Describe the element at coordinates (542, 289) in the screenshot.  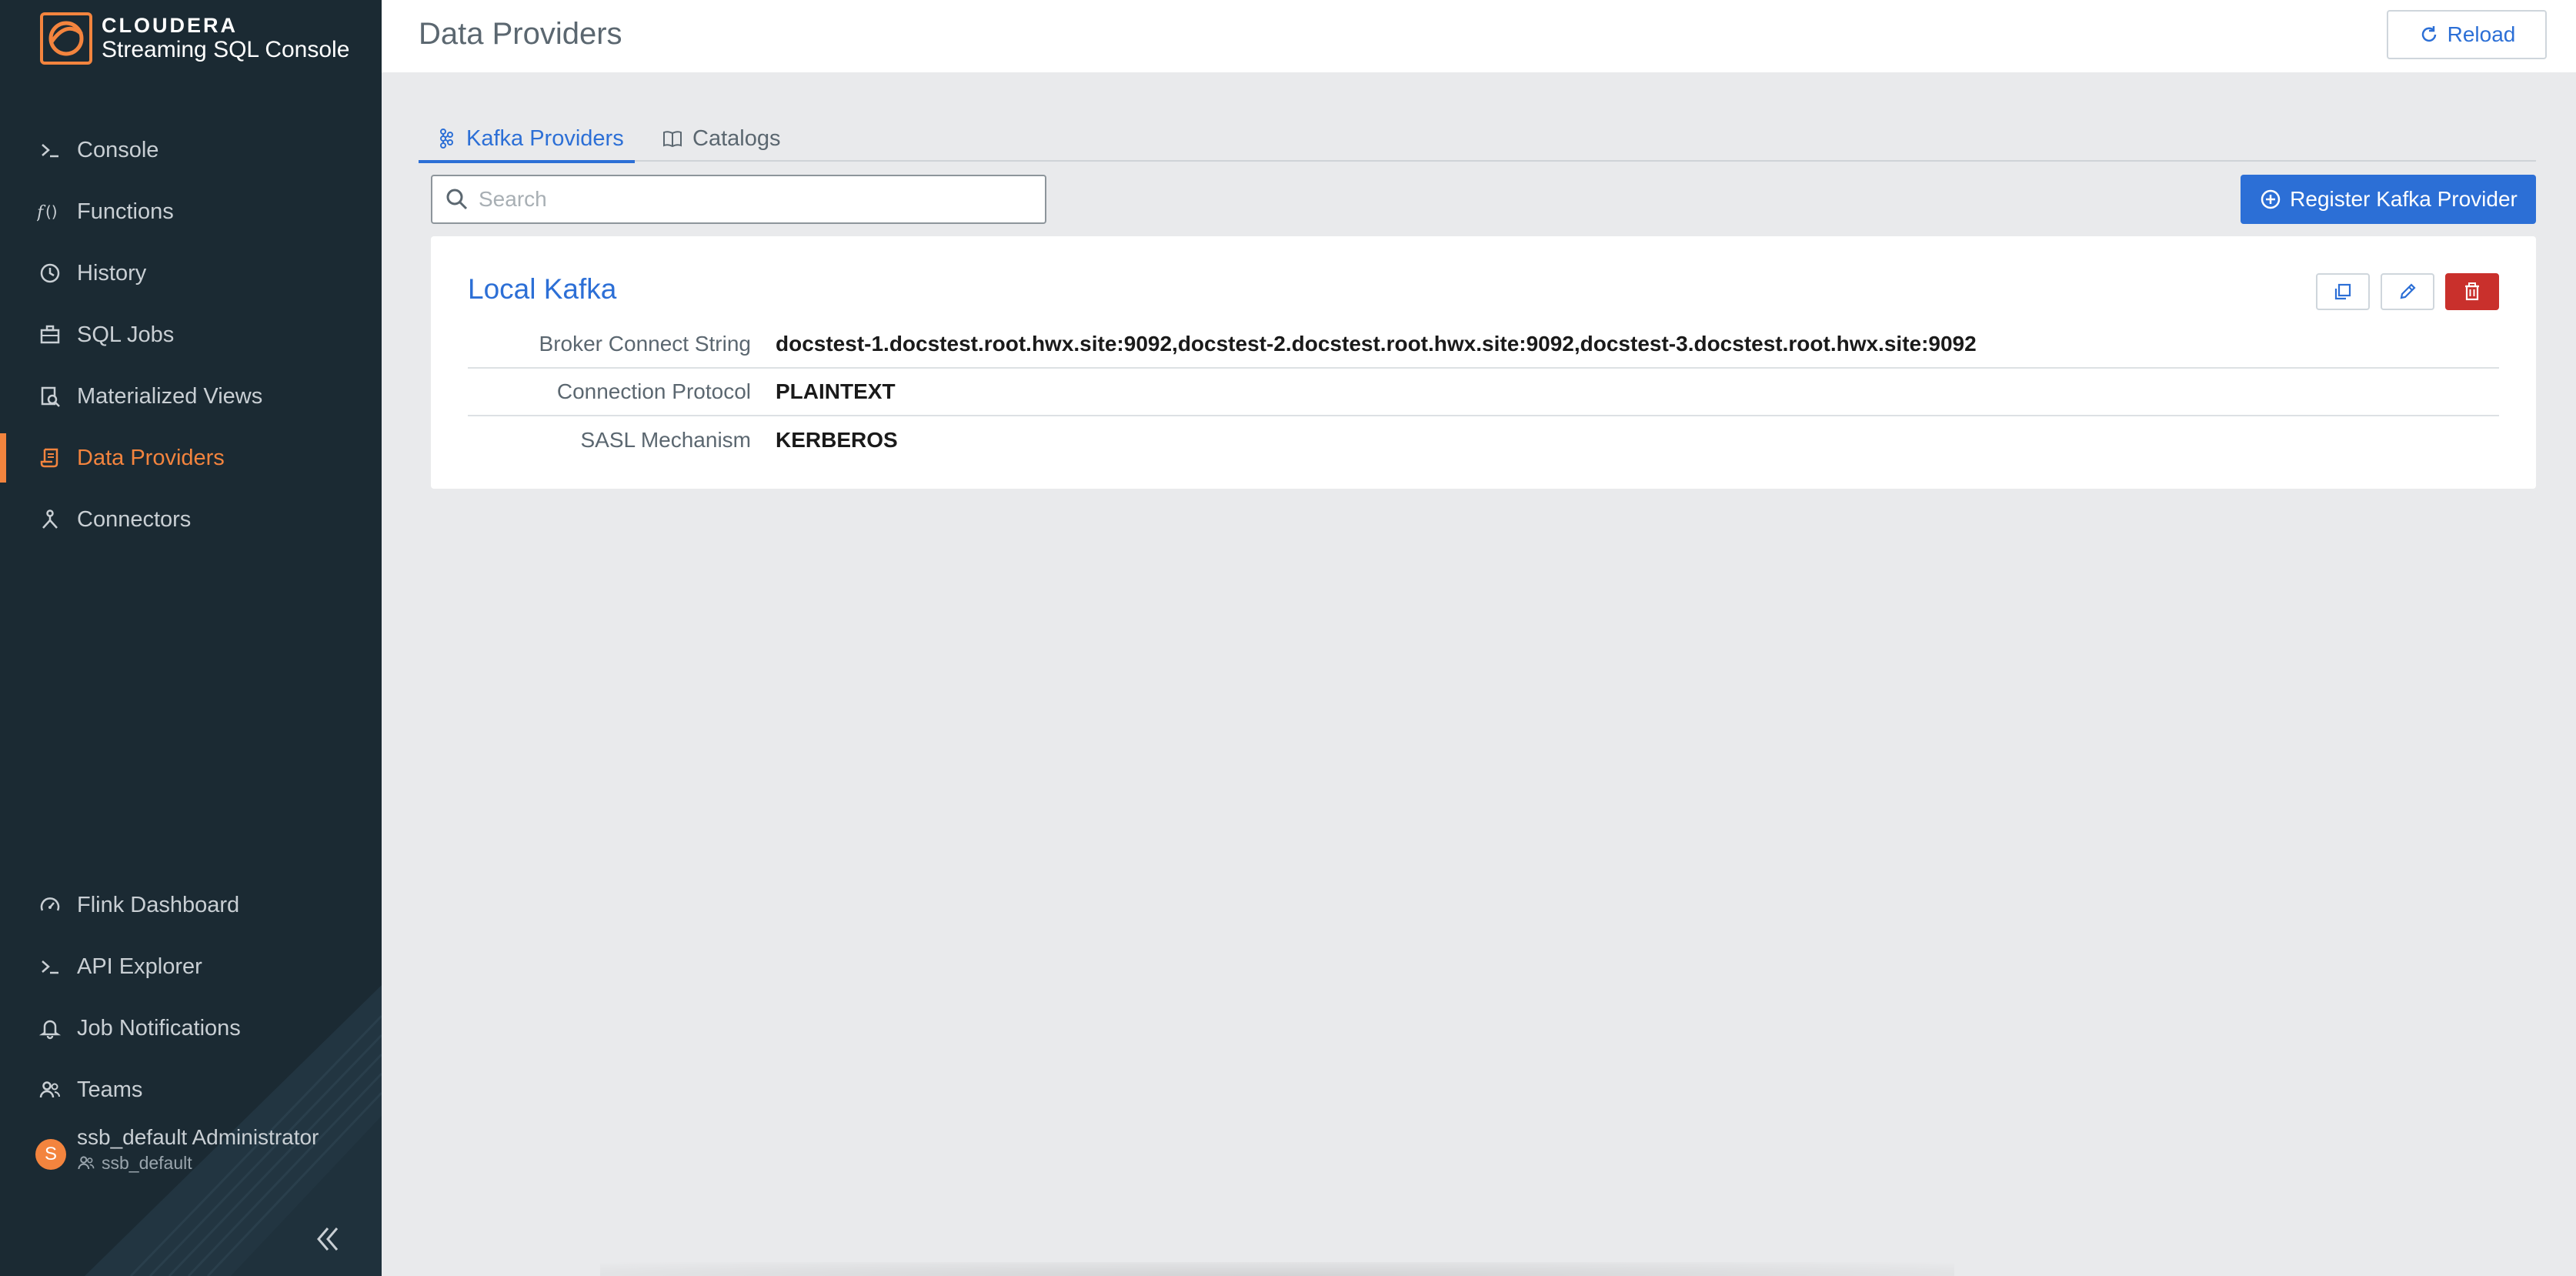
I see `provider-name: Local Kafka` at that location.